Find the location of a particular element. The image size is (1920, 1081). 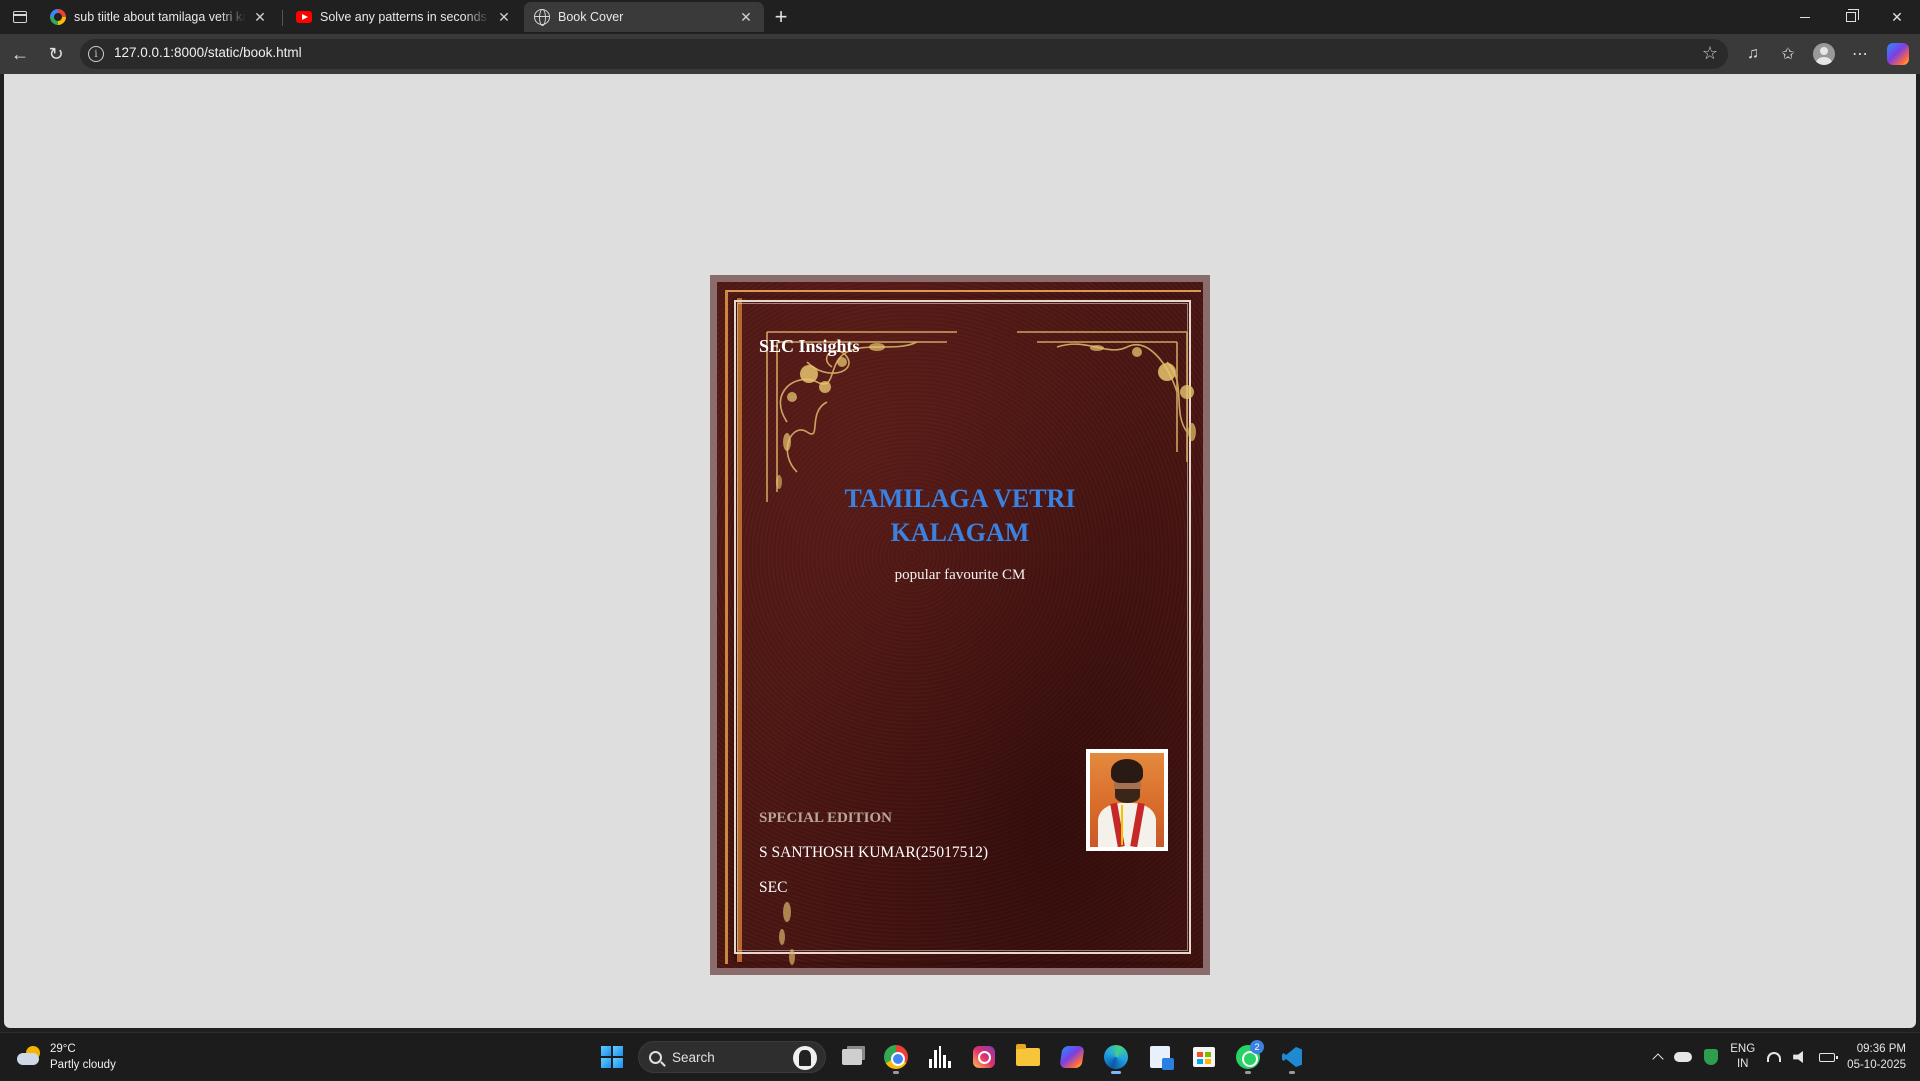

tab-title: Solve any patterns in seconds with is located at coordinates (405, 17).